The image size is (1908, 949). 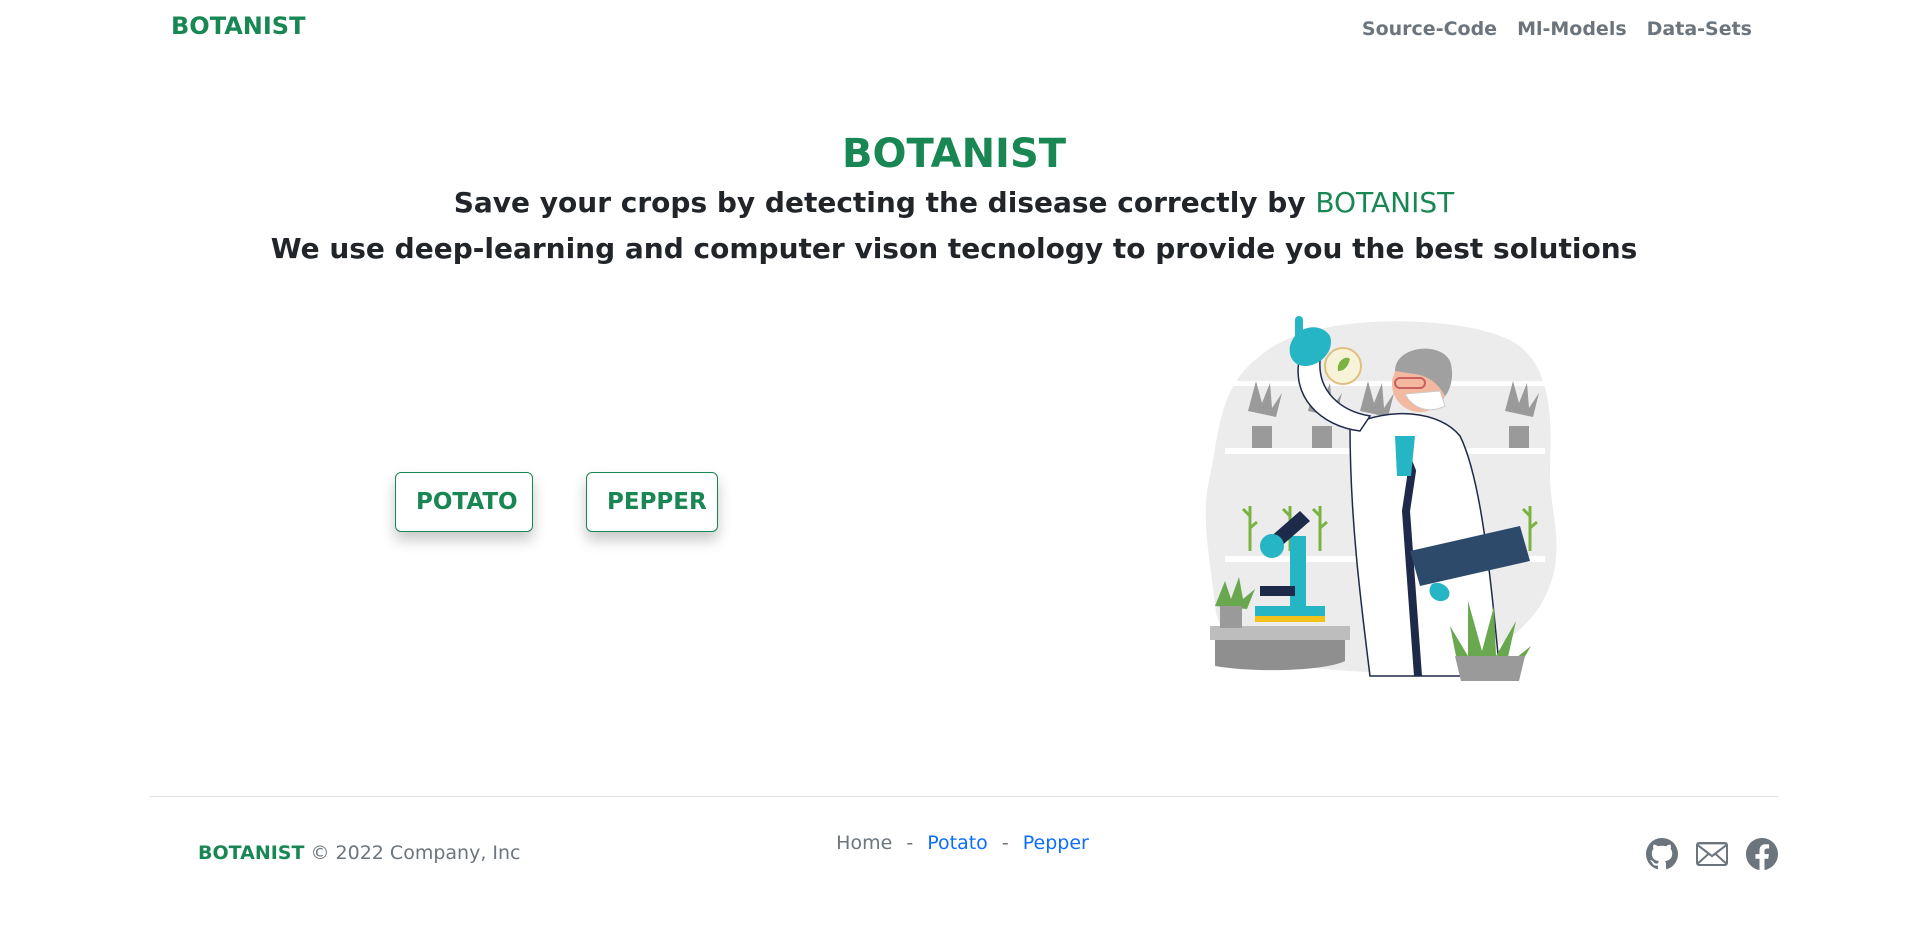 I want to click on scientist-illustration, so click(x=1381, y=498).